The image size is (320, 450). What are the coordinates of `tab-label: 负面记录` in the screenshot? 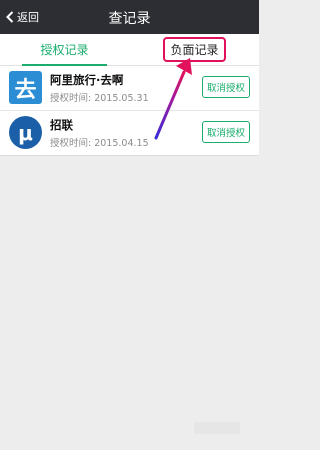 It's located at (194, 49).